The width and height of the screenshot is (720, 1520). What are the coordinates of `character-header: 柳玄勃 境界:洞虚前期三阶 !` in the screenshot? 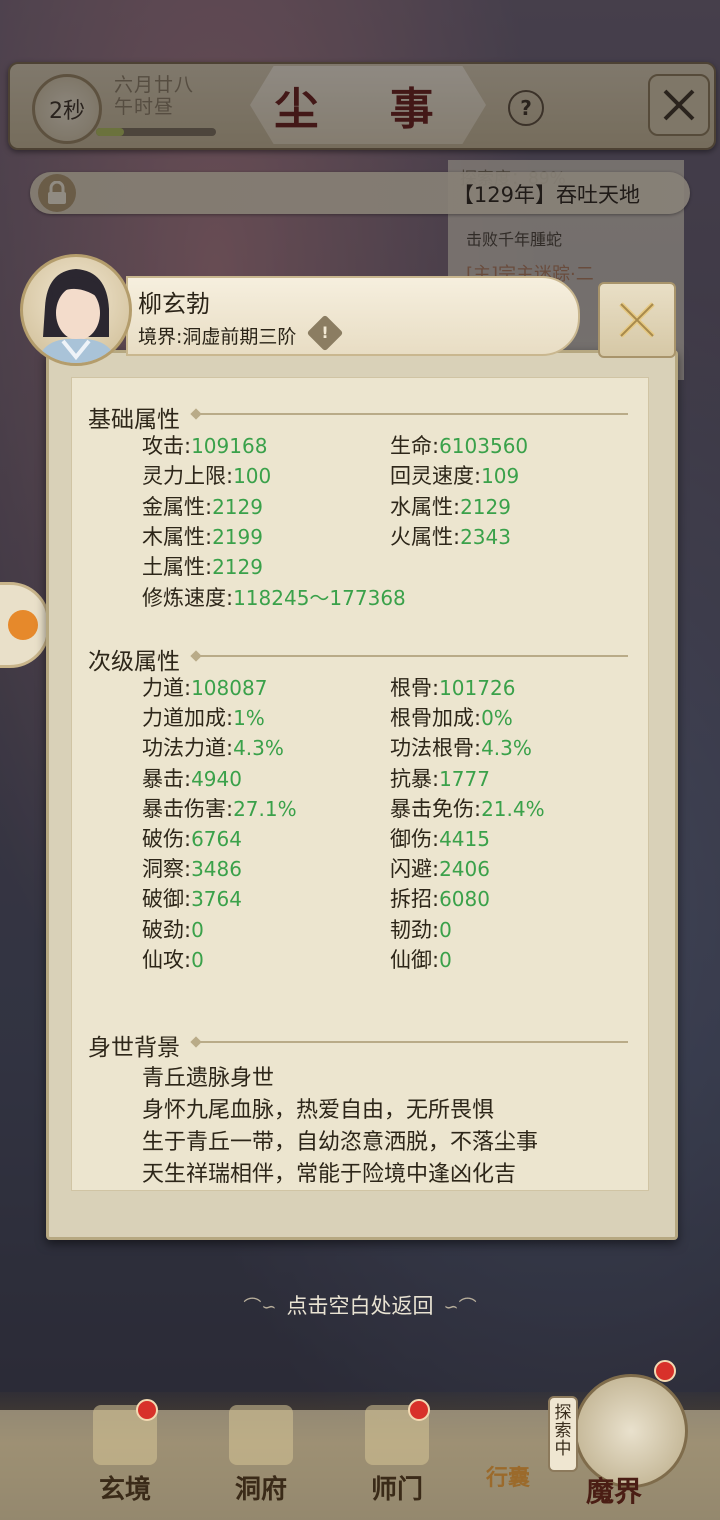 It's located at (353, 316).